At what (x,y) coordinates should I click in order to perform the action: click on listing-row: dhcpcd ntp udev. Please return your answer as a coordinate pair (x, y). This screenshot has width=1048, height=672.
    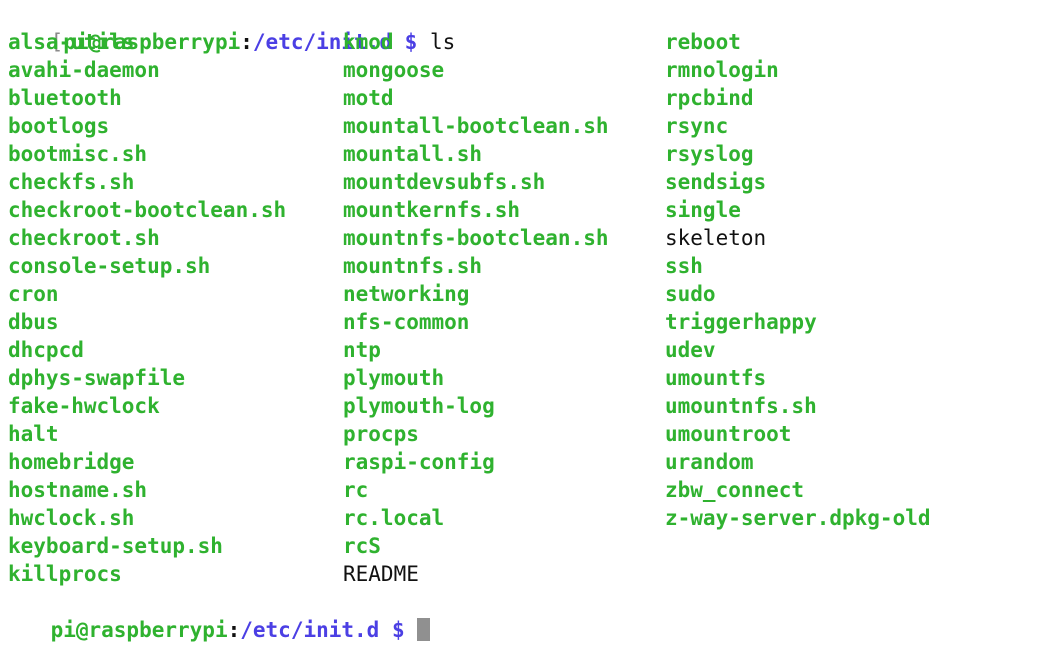
    Looking at the image, I should click on (524, 350).